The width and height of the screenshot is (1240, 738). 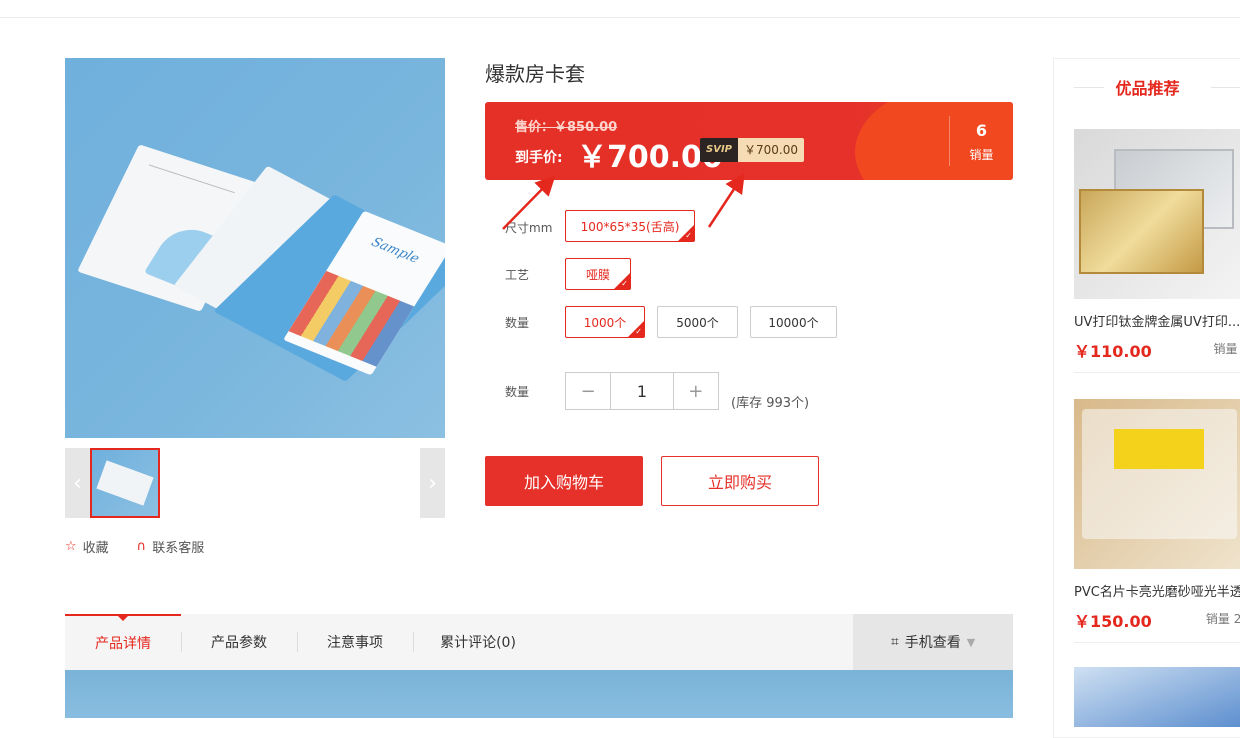 I want to click on customer-service-button: ∩ 联系客服, so click(x=171, y=546).